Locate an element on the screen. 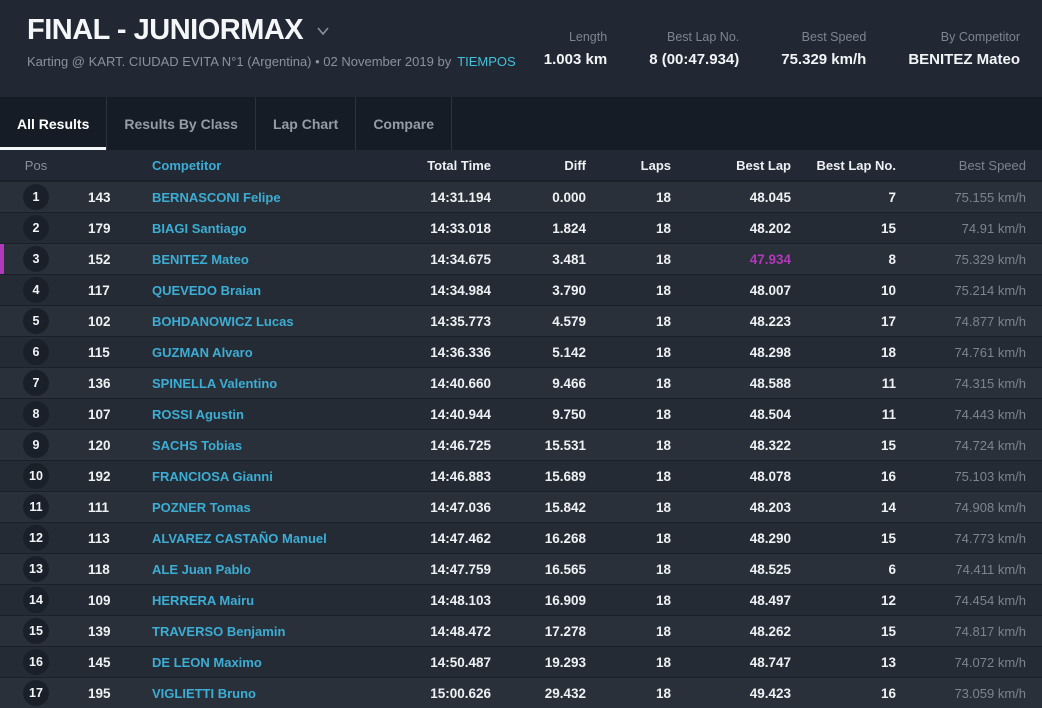 The height and width of the screenshot is (708, 1042). best-speed-value: 74.761 km/h is located at coordinates (990, 352).